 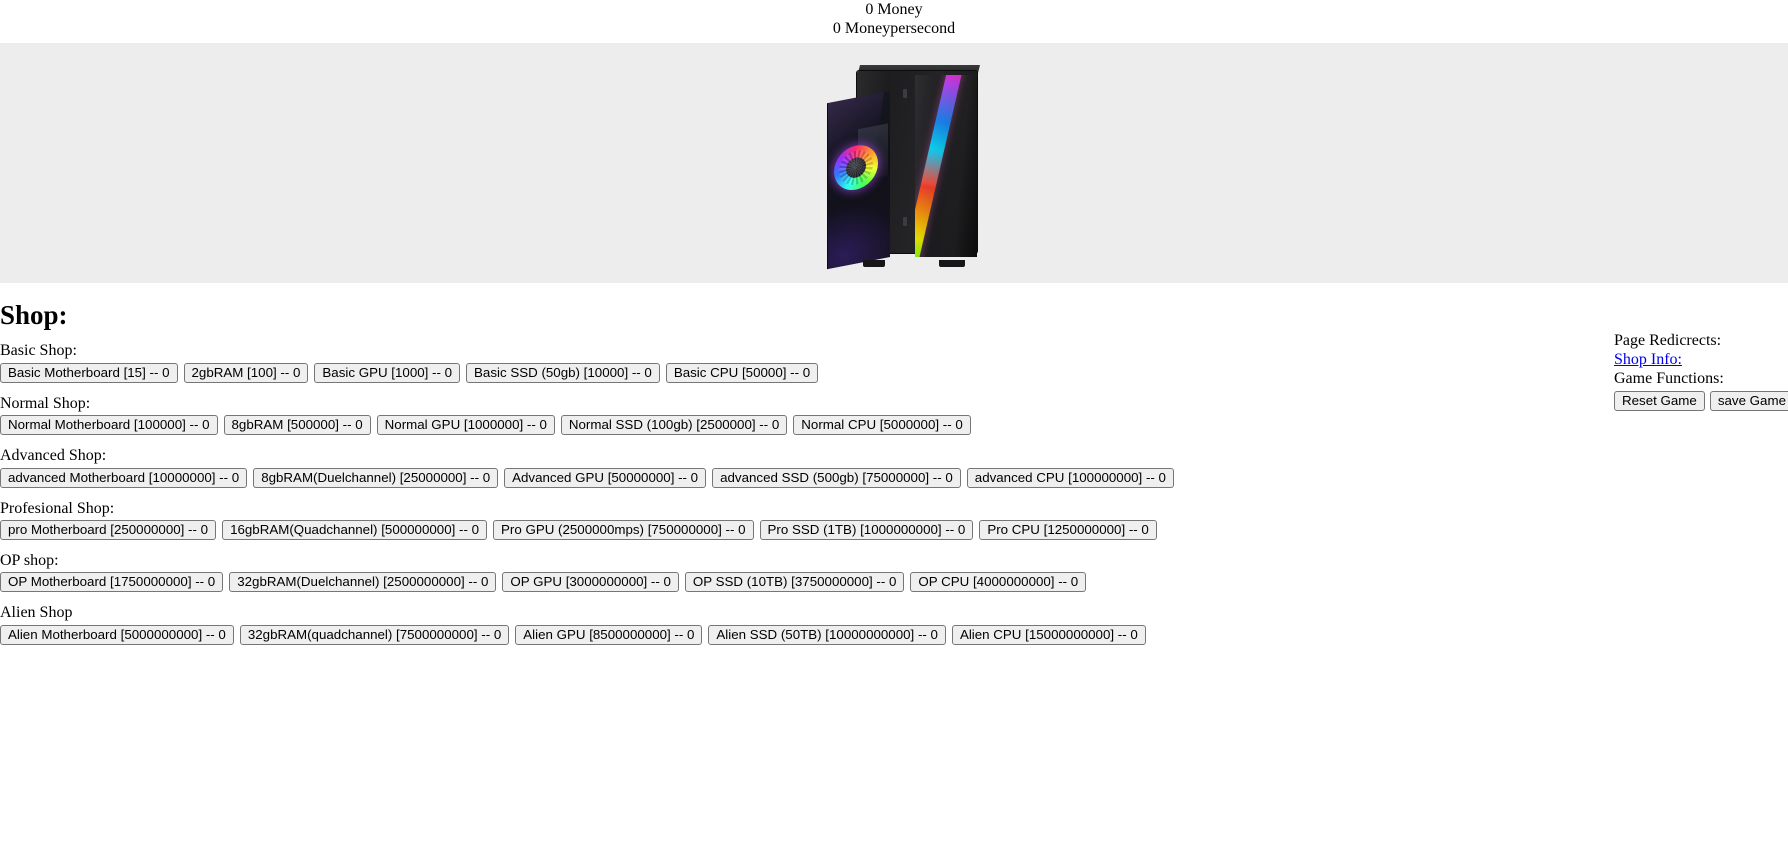 What do you see at coordinates (29, 560) in the screenshot?
I see `shop-section-label: OP shop:` at bounding box center [29, 560].